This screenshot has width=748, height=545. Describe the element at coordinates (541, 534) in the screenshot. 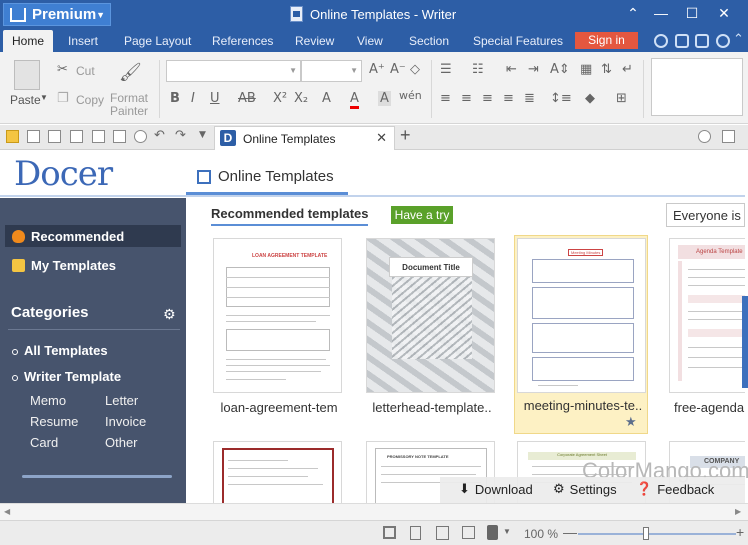

I see `zoom-level: 100 %` at that location.